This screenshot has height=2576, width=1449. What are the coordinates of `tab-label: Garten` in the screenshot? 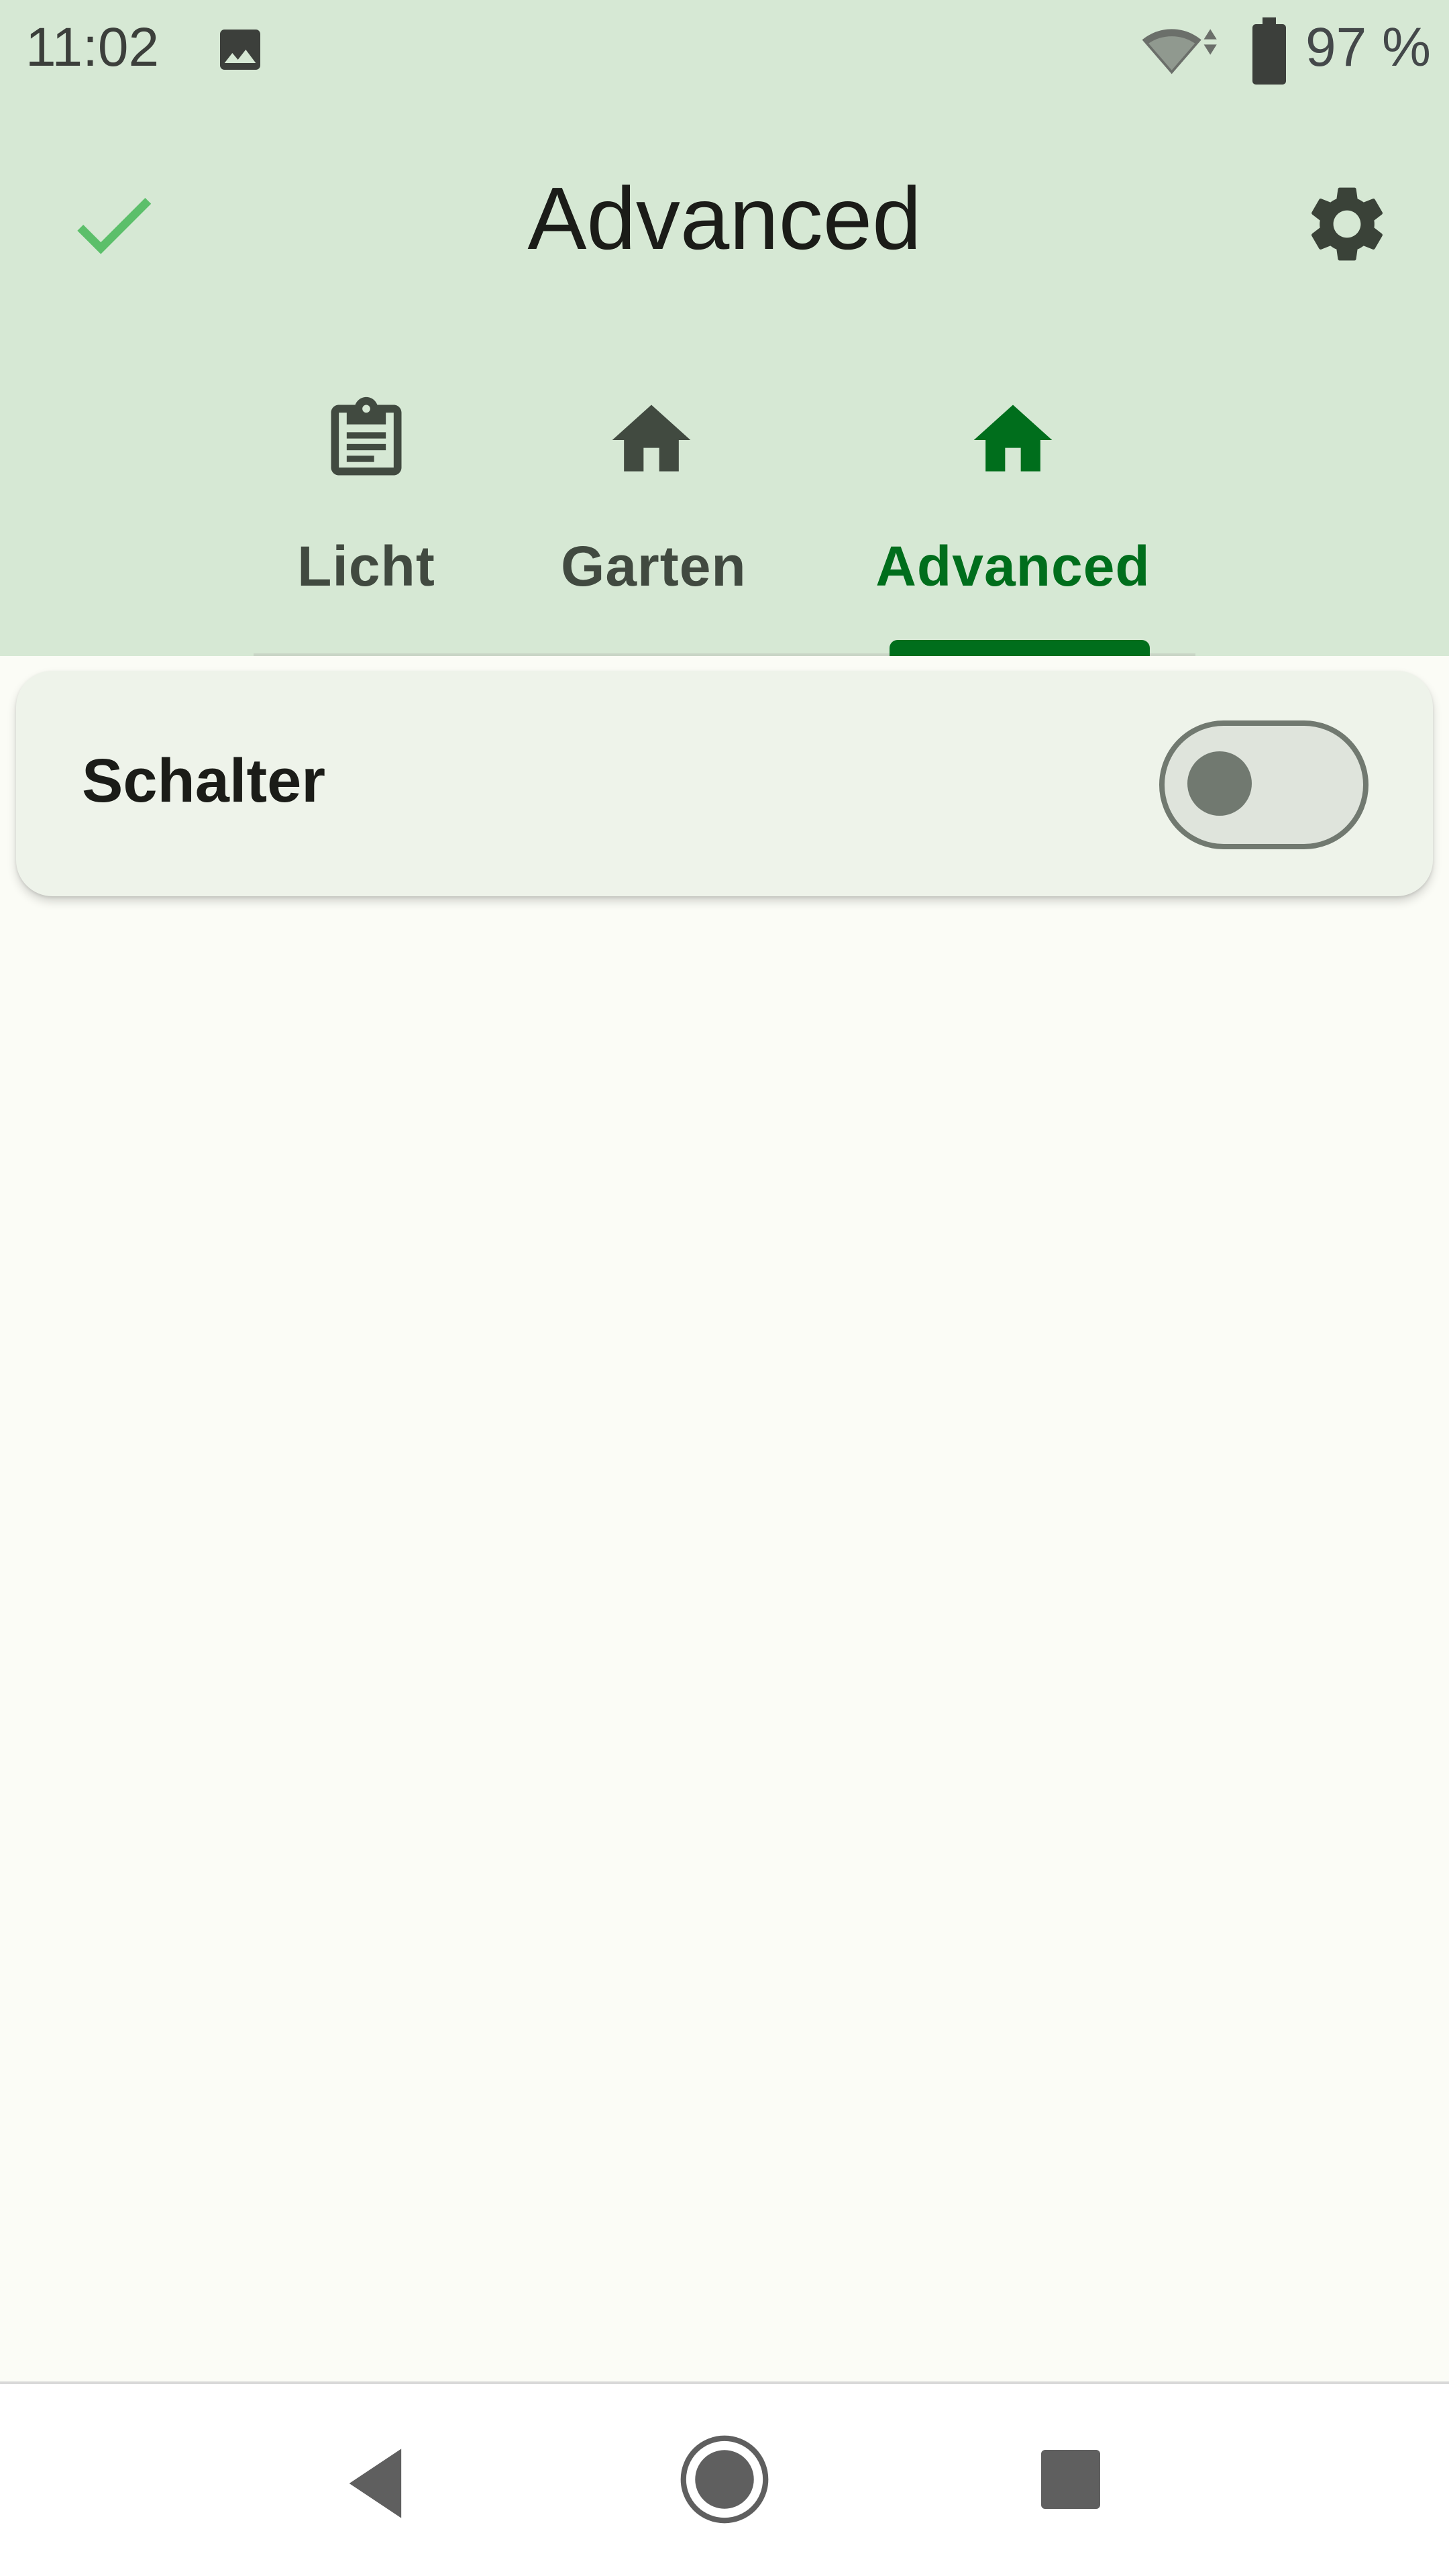 It's located at (654, 566).